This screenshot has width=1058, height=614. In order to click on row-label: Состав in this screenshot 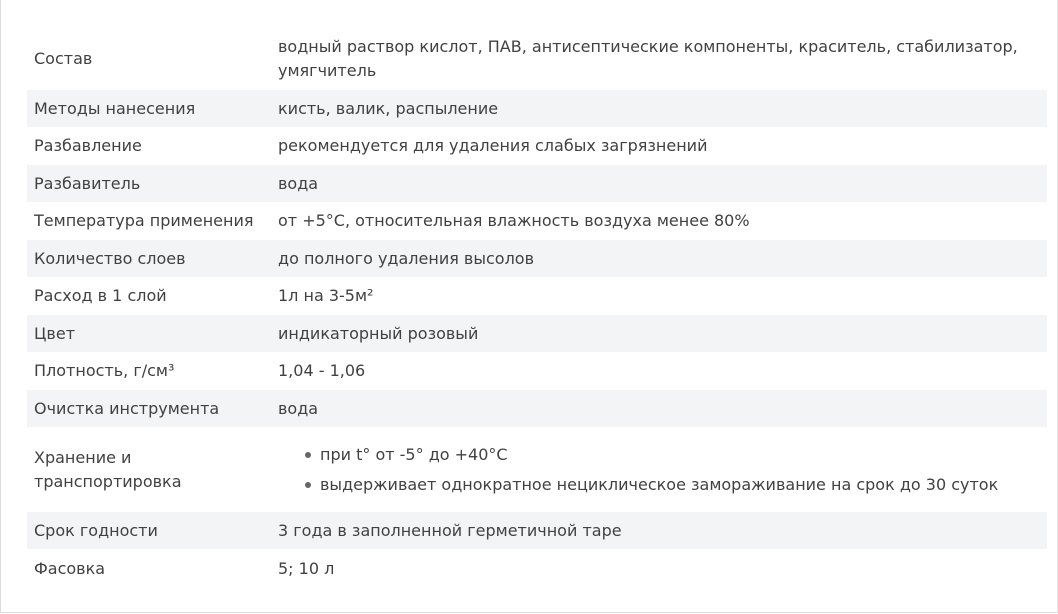, I will do `click(63, 58)`.